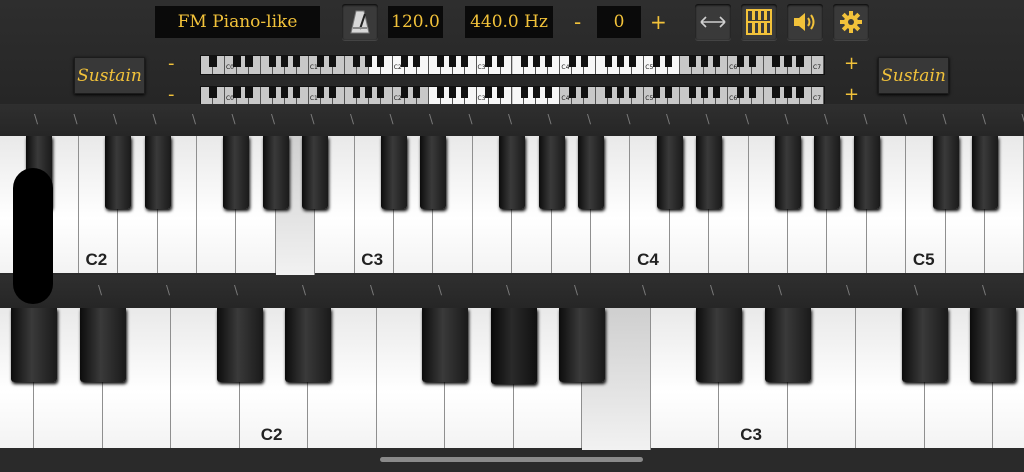 This screenshot has width=1024, height=472. I want to click on keyboard-layout-button, so click(759, 22).